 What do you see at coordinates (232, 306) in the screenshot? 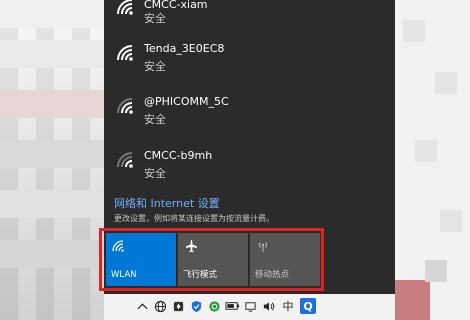
I see `battery-icon` at bounding box center [232, 306].